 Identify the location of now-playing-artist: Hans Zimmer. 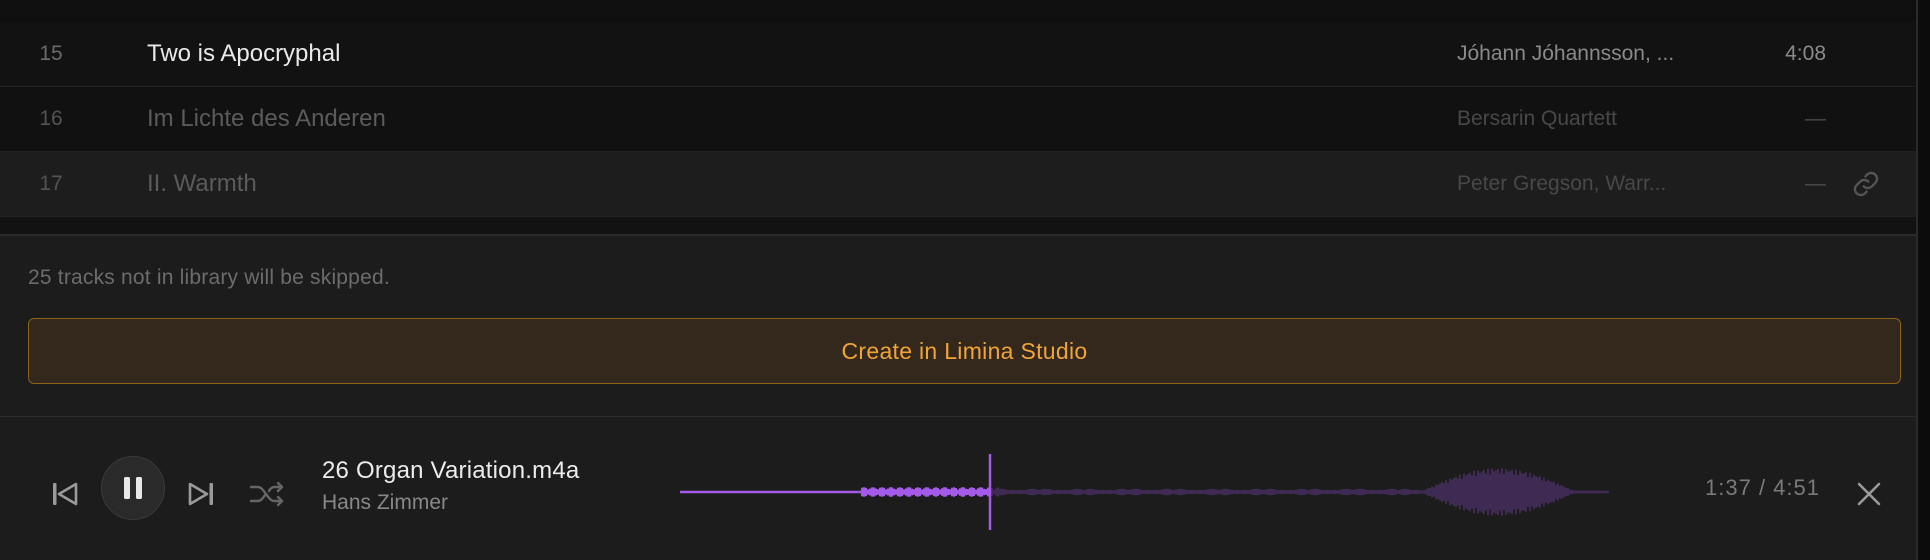
(385, 502).